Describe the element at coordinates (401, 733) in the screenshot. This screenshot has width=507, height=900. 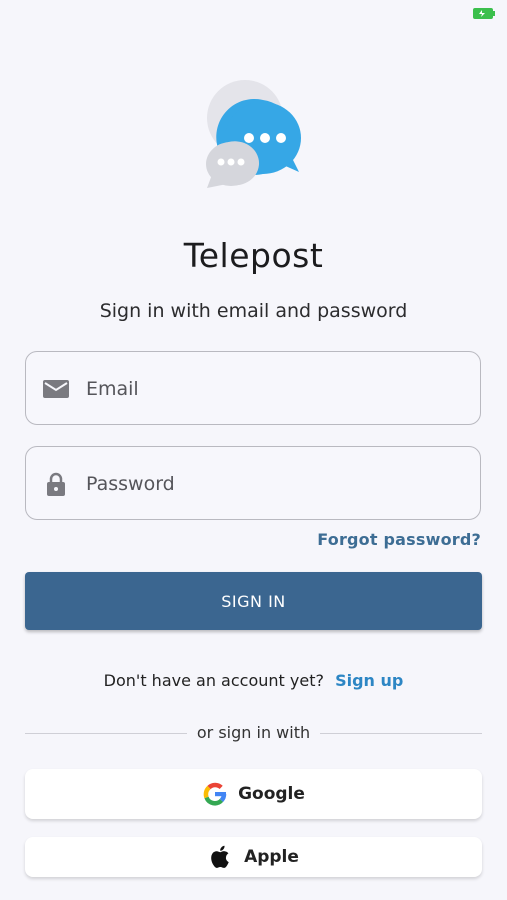
I see `divider-line-right` at that location.